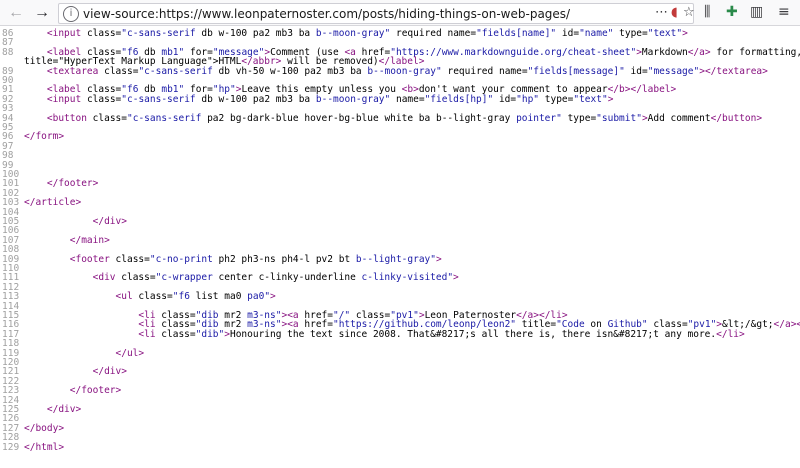 The image size is (800, 468). Describe the element at coordinates (16, 13) in the screenshot. I see `back-arrow-icon: ←` at that location.